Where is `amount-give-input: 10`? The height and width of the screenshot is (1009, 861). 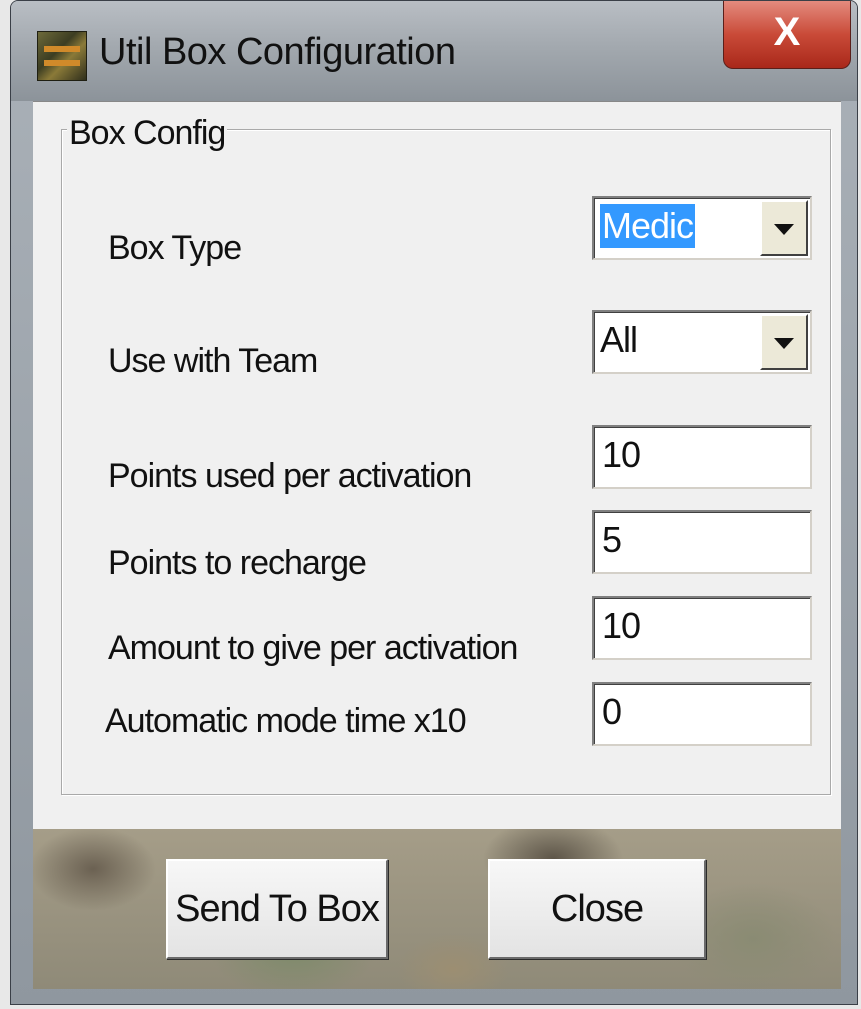 amount-give-input: 10 is located at coordinates (702, 628).